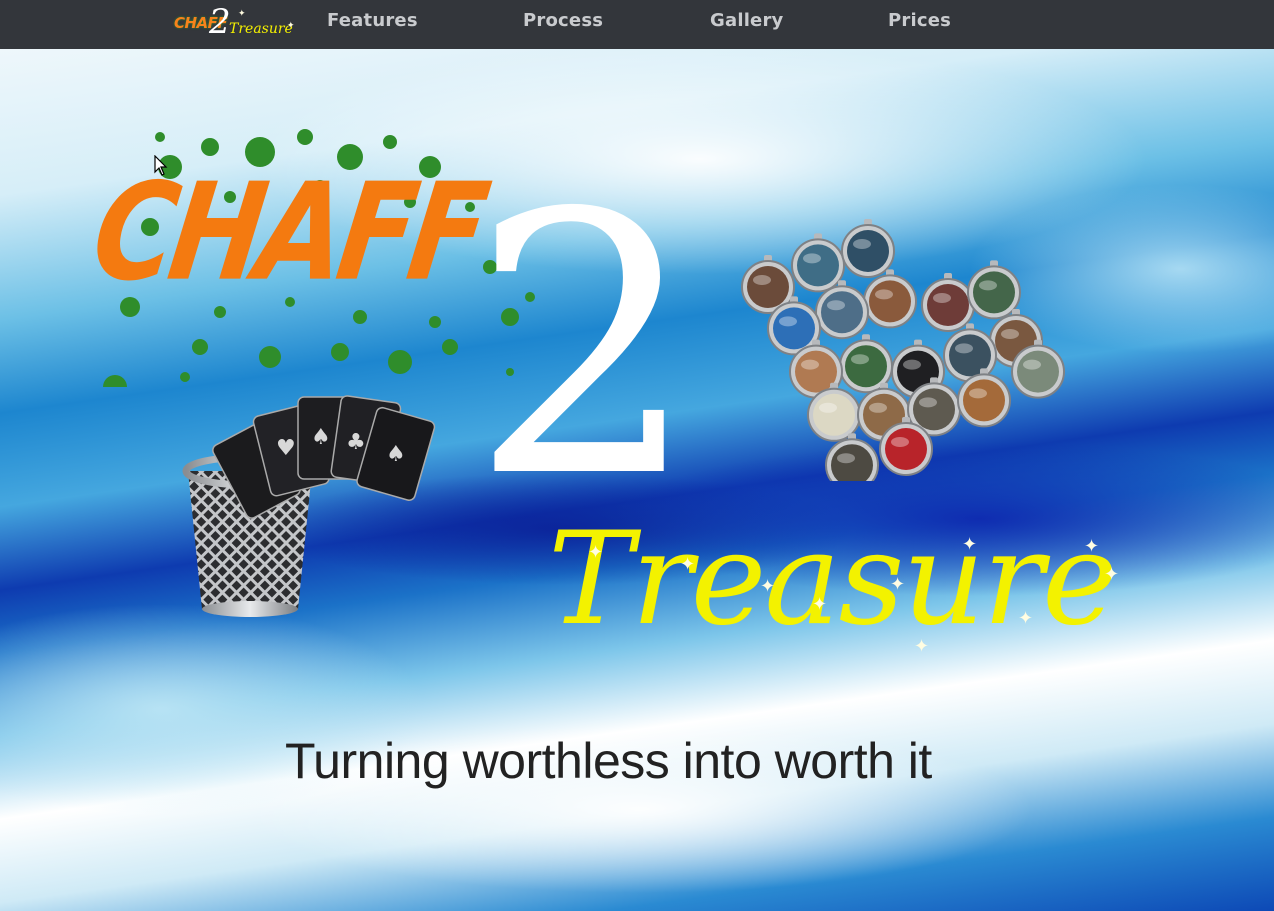  I want to click on nav-item-features: Features, so click(372, 20).